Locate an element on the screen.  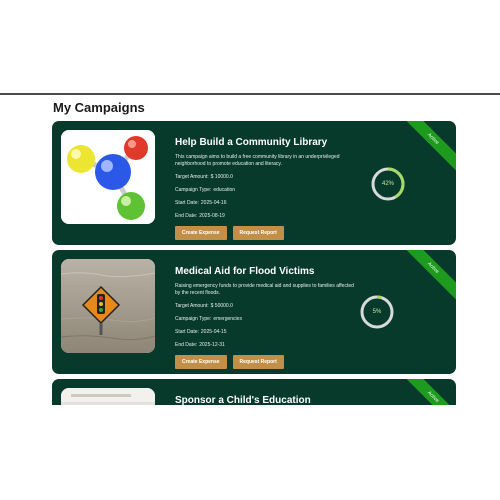
molecule-icon is located at coordinates (108, 177).